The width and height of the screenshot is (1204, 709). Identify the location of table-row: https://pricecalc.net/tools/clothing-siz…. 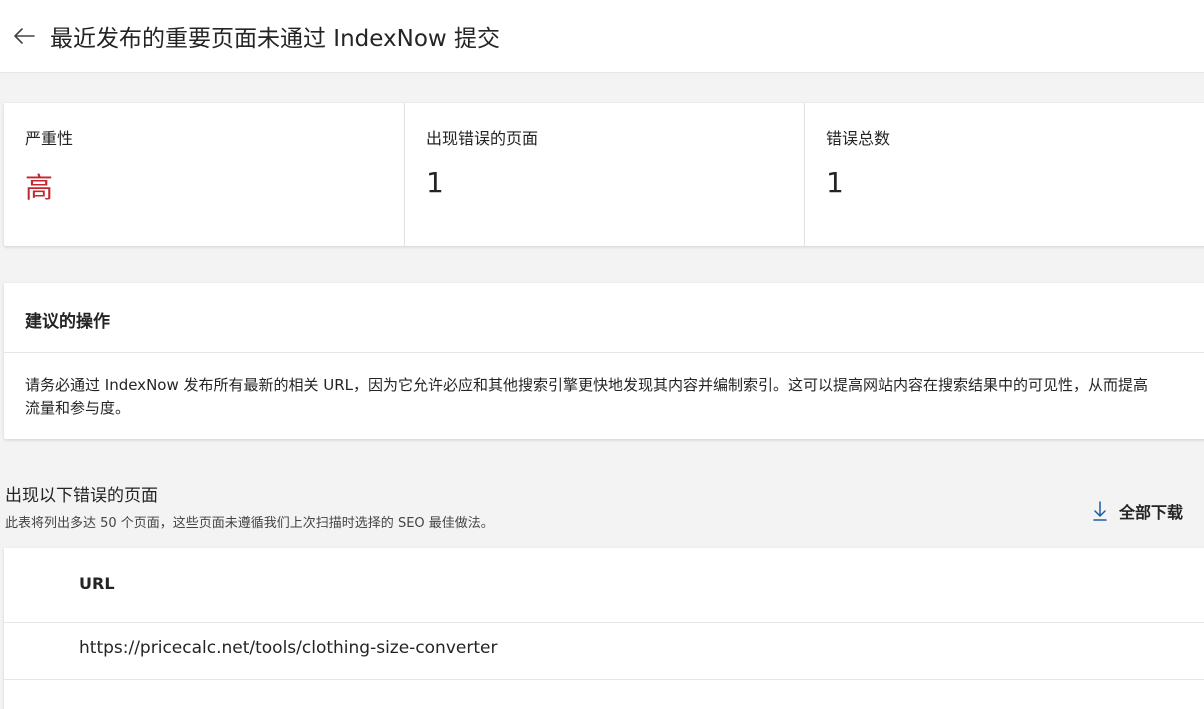
(604, 651).